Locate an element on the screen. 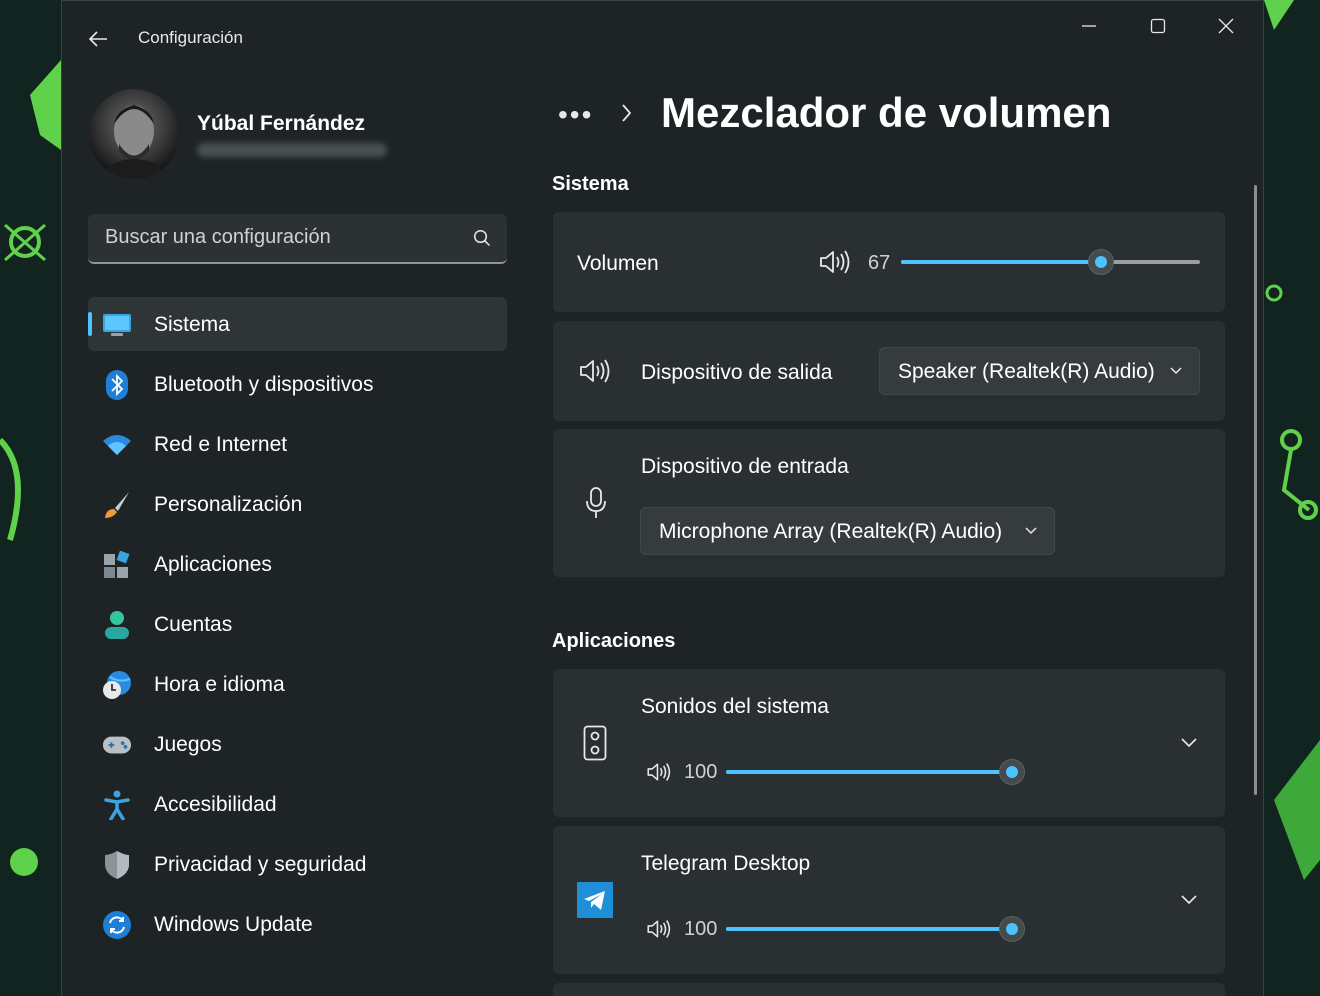  sidebar-item-aplicaciones: Aplicaciones is located at coordinates (297, 564).